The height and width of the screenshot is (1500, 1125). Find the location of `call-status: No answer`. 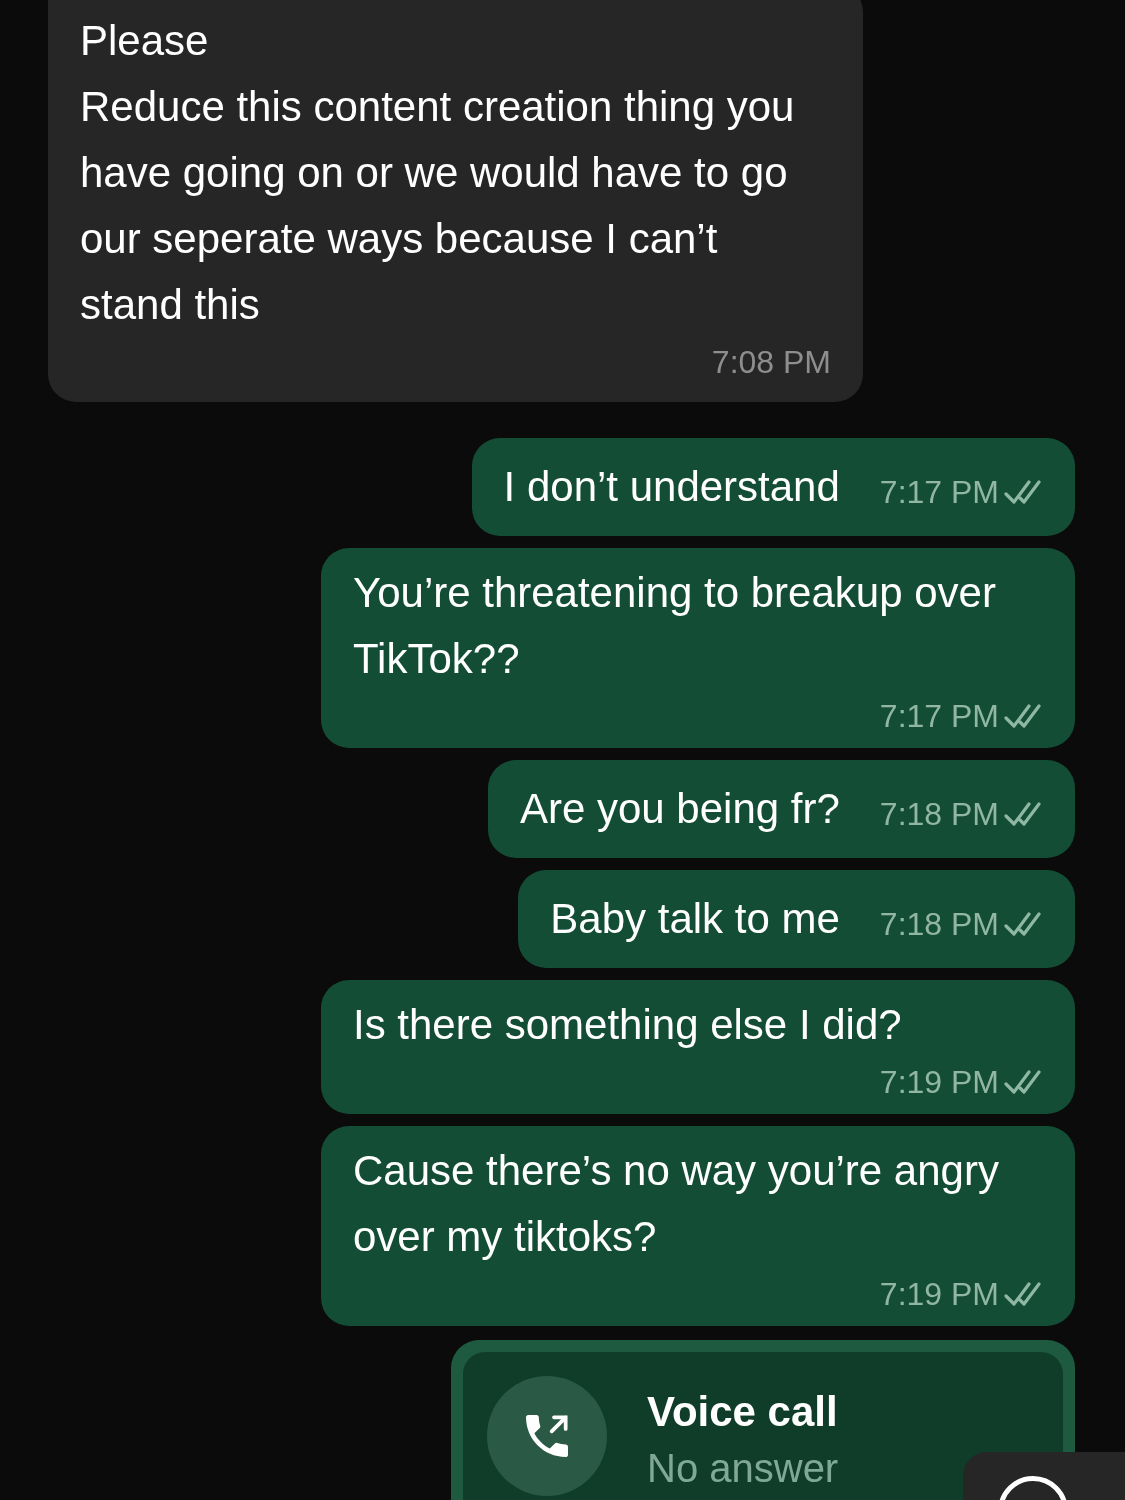

call-status: No answer is located at coordinates (743, 1468).